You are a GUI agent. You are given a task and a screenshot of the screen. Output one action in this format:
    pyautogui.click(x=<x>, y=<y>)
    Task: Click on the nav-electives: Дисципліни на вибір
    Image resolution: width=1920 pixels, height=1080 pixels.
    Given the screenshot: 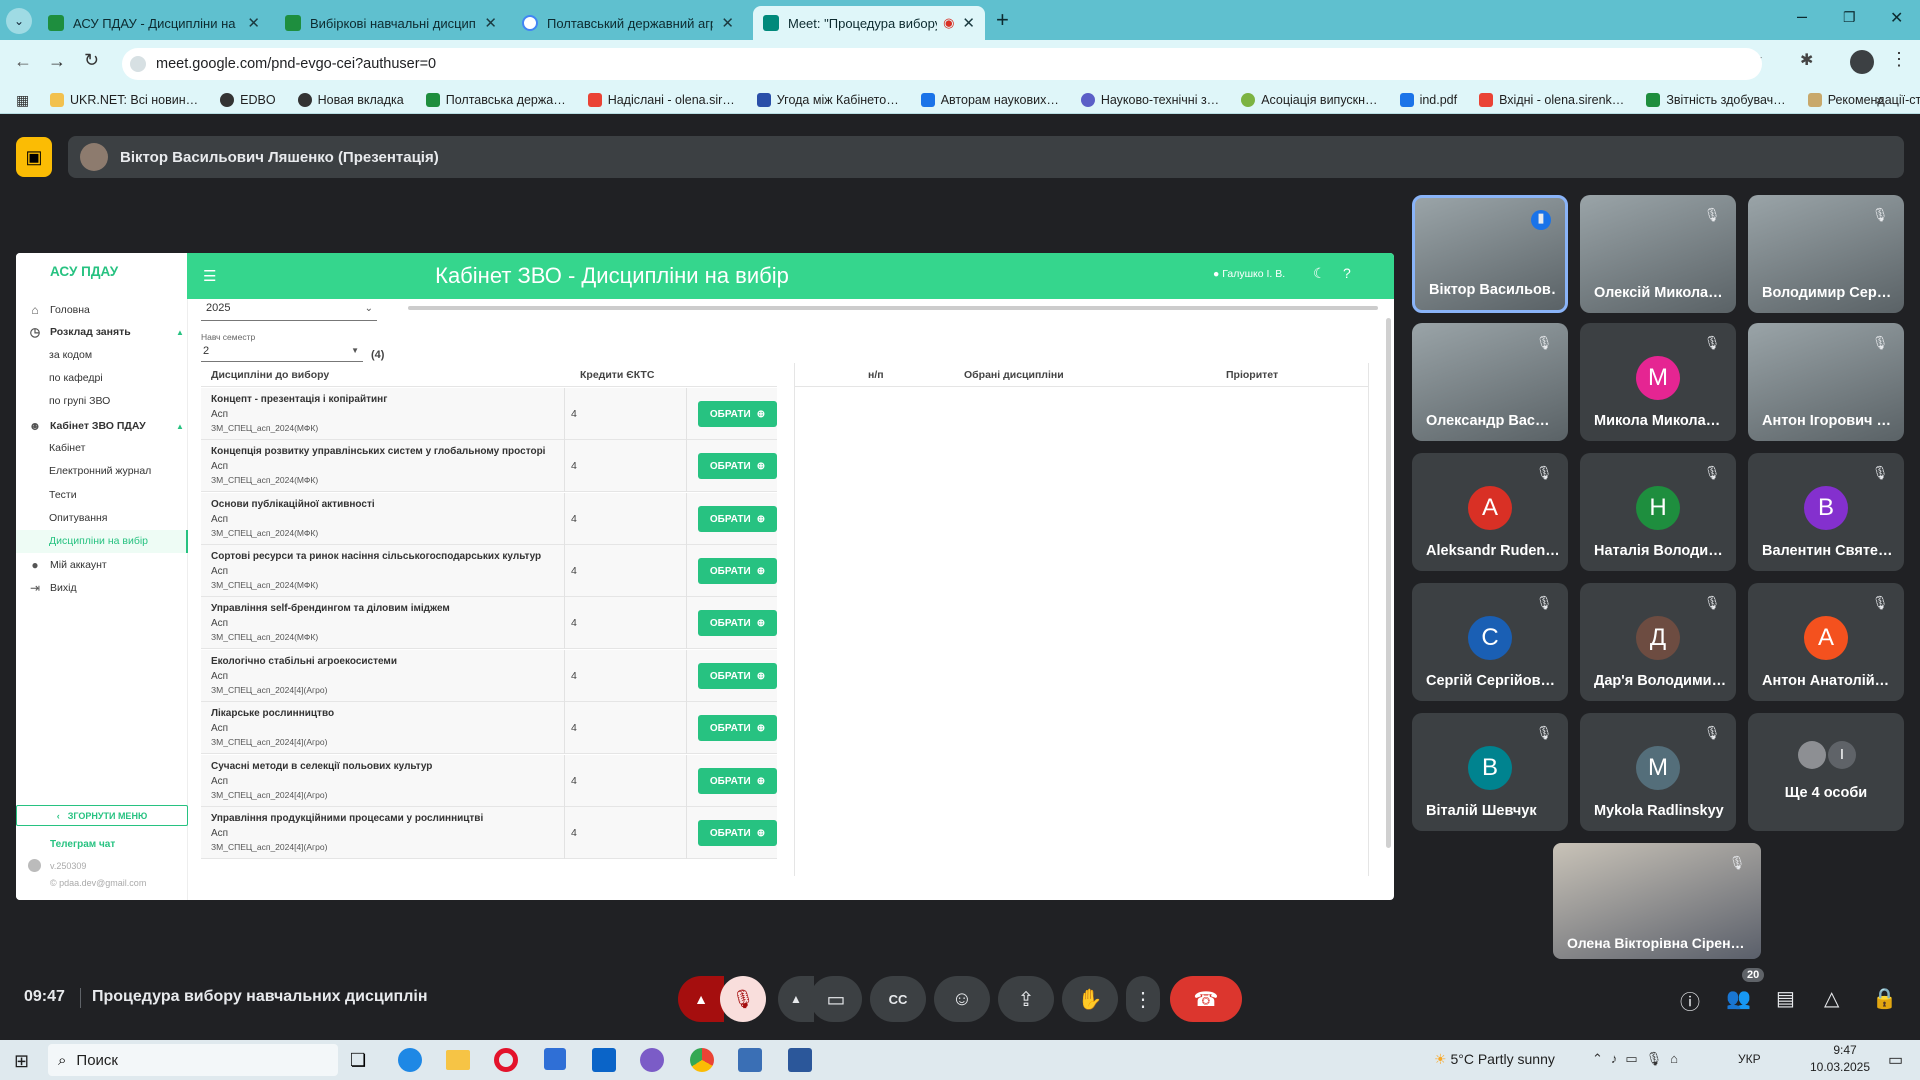 What is the action you would take?
    pyautogui.click(x=98, y=541)
    